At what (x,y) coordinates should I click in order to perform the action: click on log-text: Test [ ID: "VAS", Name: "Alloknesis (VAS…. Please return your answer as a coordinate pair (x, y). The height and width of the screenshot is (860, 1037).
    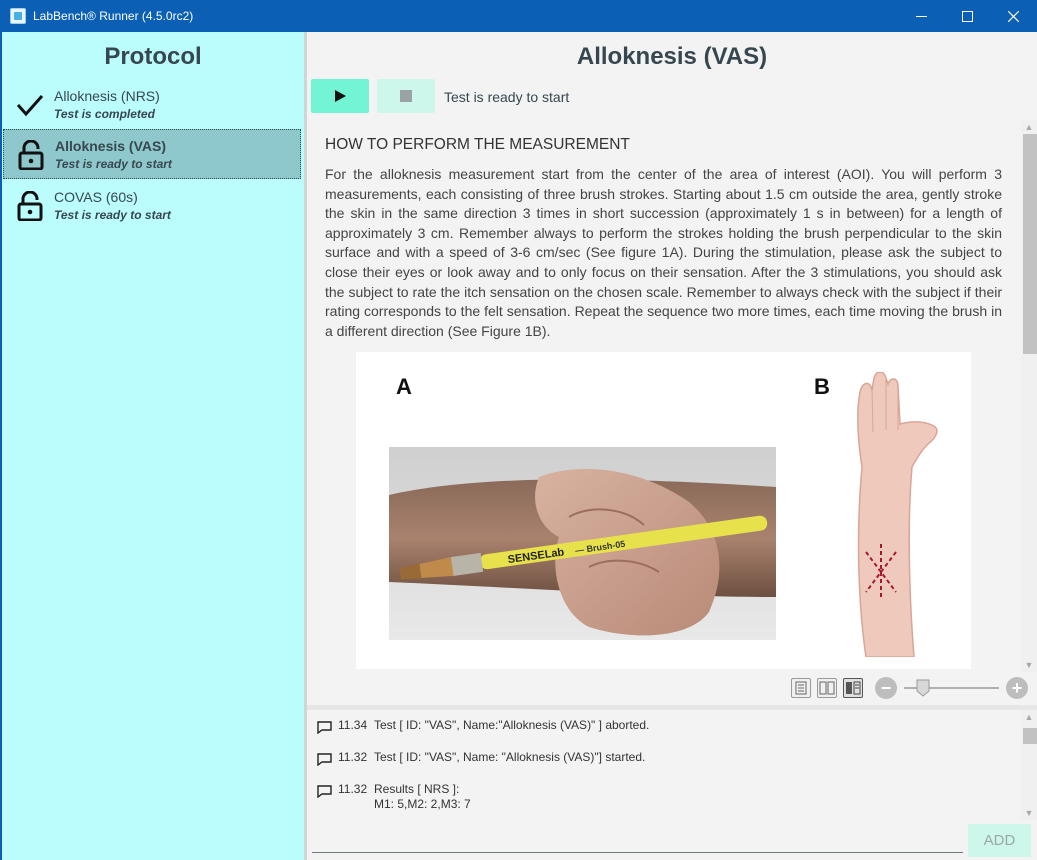
    Looking at the image, I should click on (510, 757).